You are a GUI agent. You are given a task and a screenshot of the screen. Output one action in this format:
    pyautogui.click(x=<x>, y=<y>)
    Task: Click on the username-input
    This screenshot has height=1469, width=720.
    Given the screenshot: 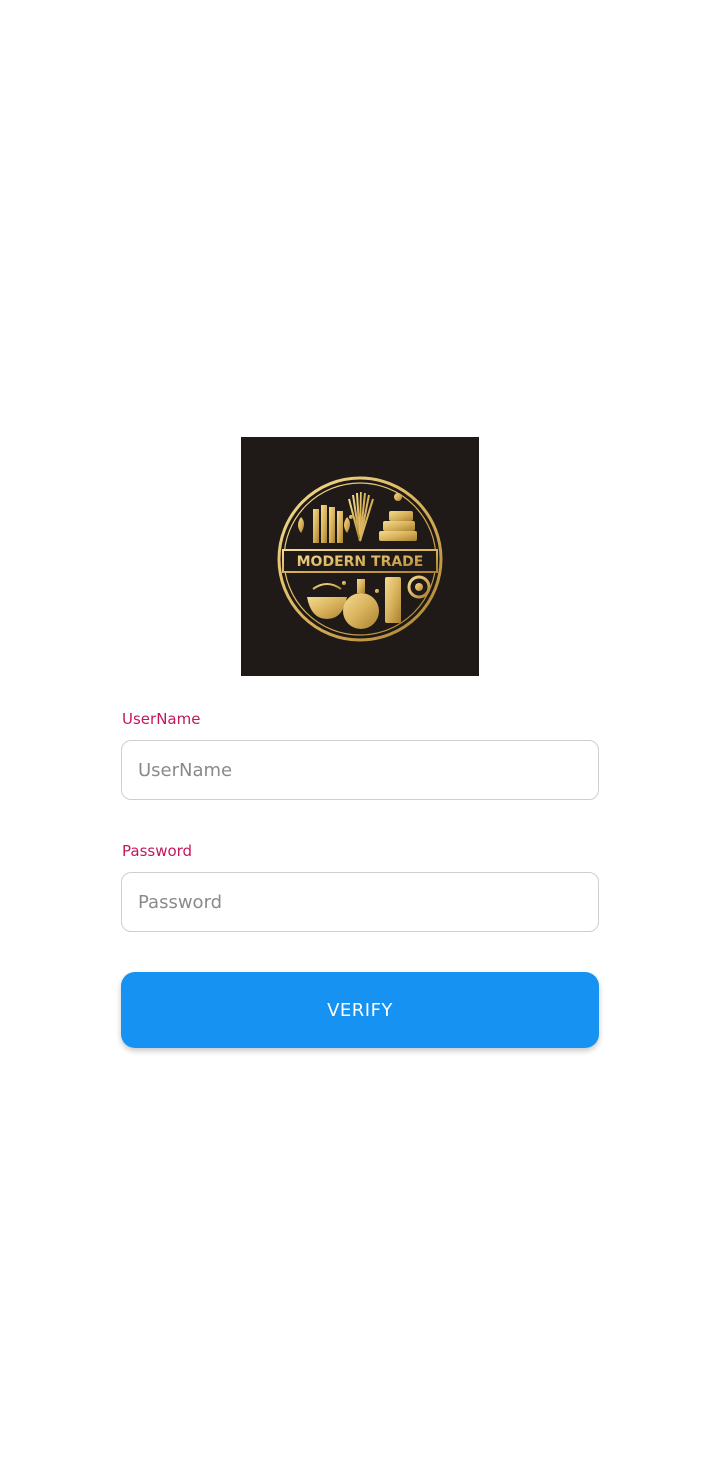 What is the action you would take?
    pyautogui.click(x=360, y=770)
    